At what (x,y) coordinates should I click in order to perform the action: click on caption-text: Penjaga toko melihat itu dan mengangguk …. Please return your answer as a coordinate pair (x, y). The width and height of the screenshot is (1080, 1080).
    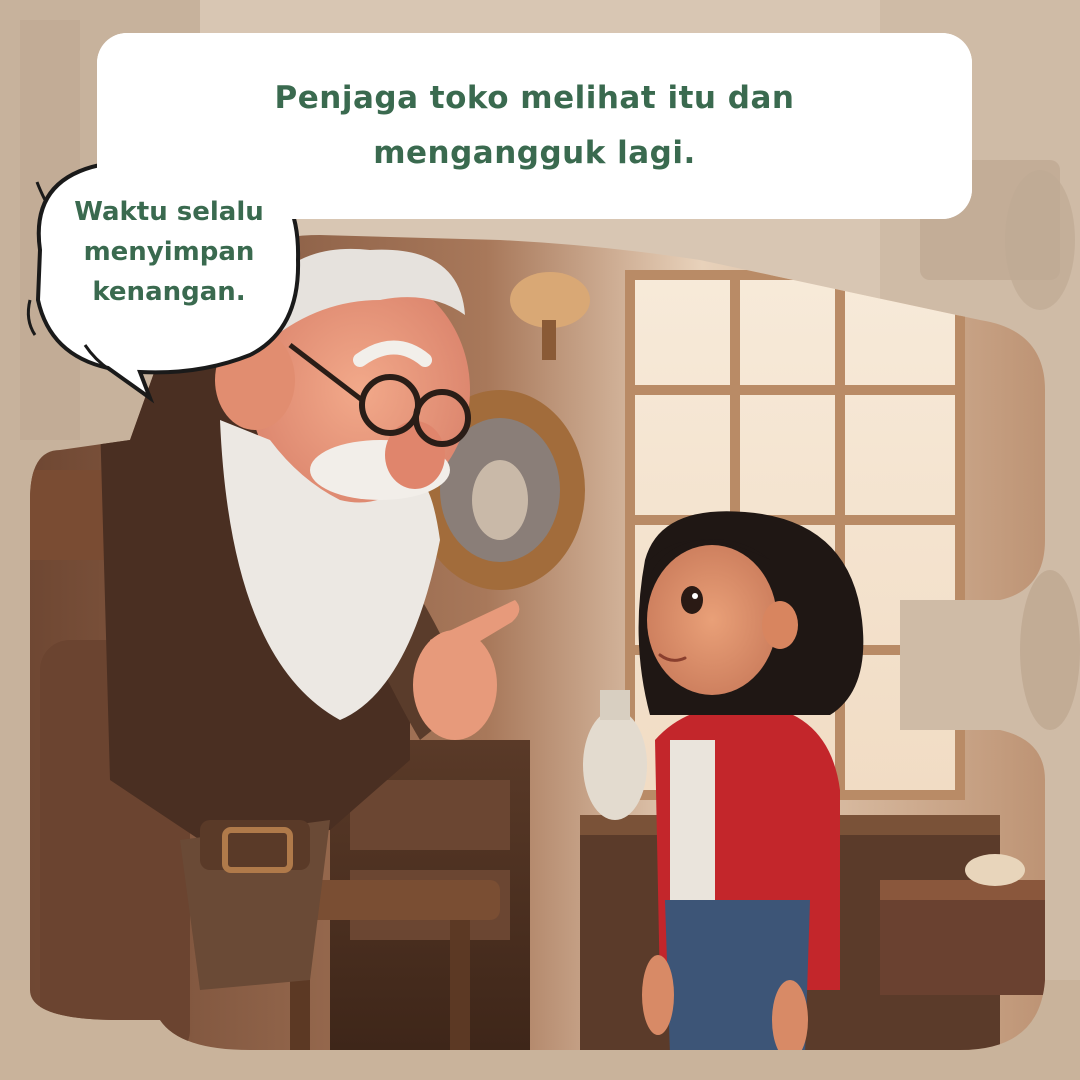
    Looking at the image, I should click on (535, 126).